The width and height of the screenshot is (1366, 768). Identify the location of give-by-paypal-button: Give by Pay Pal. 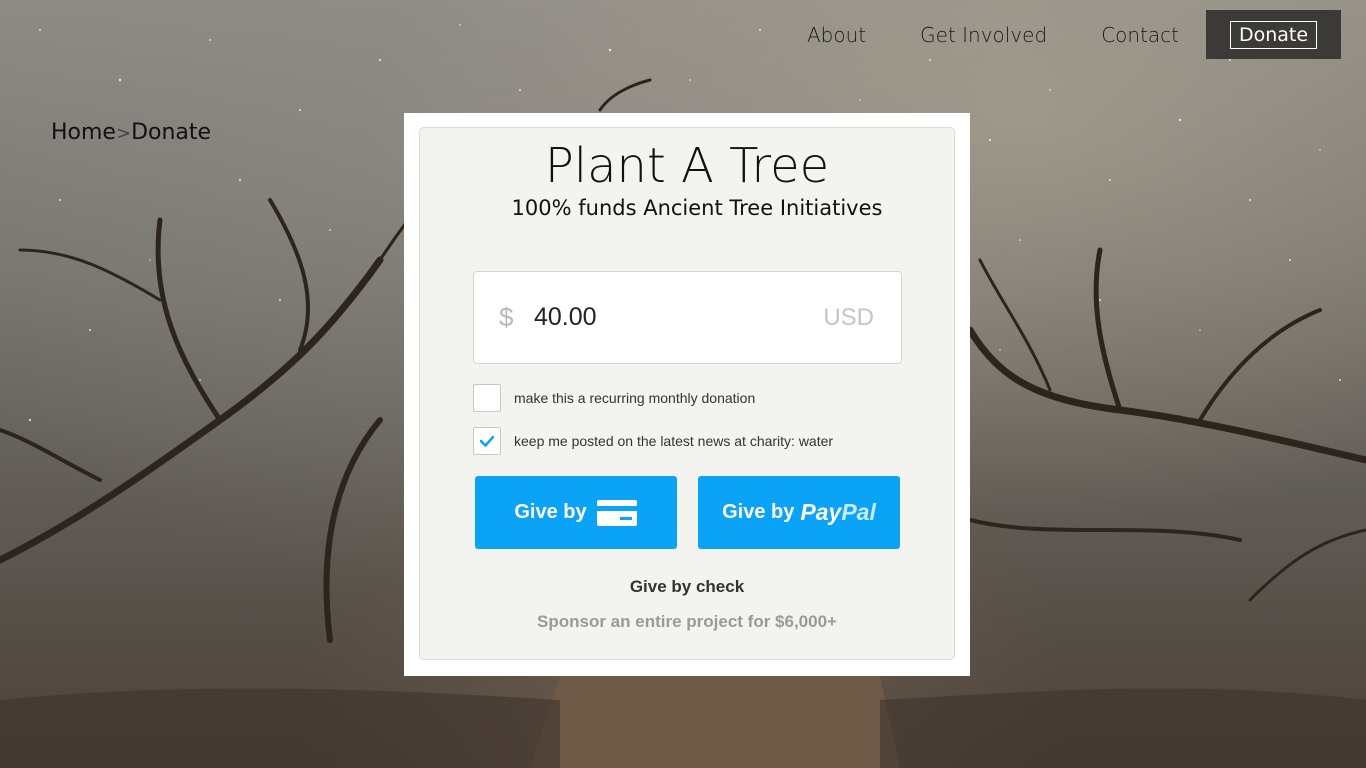
(799, 512).